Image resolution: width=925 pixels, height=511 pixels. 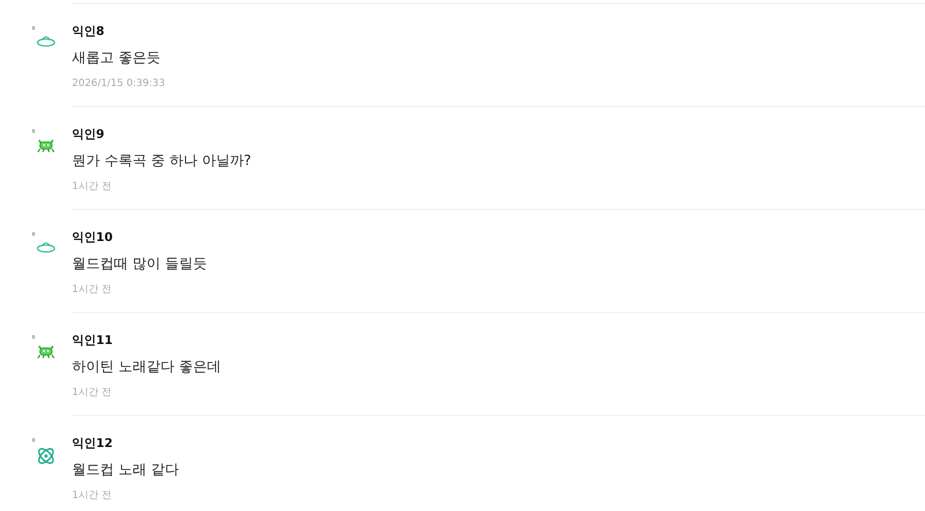 I want to click on comment-time: 2026/1/15 0:39:33, so click(x=119, y=84).